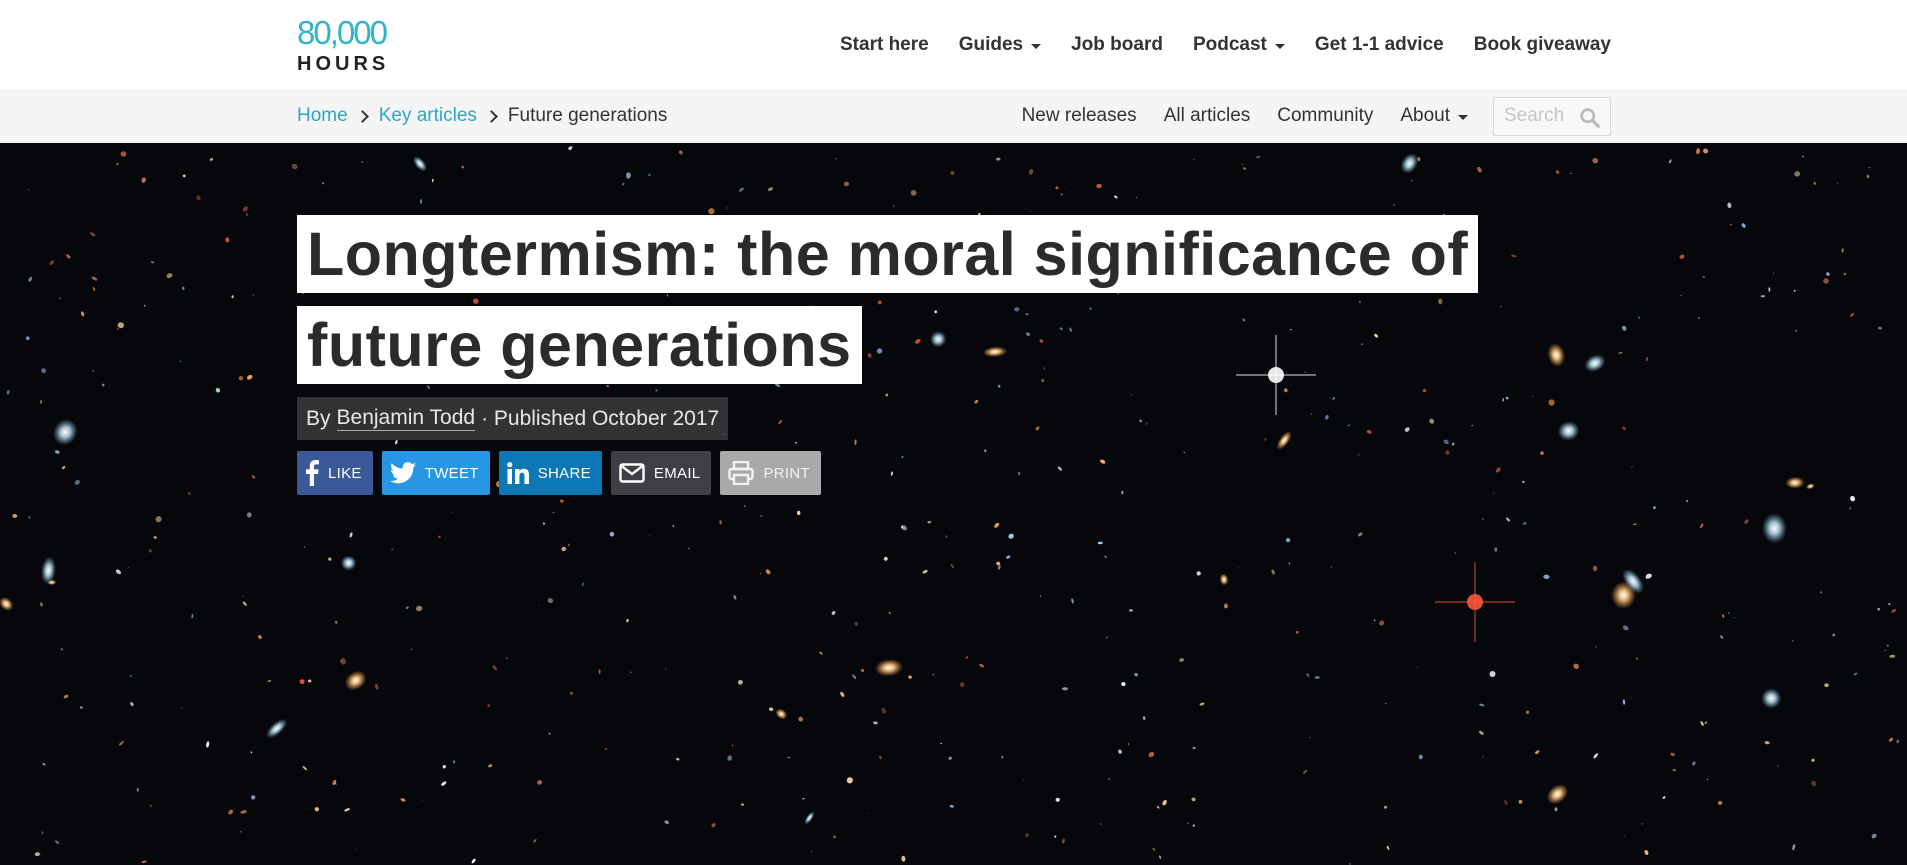  Describe the element at coordinates (1207, 116) in the screenshot. I see `subnav-all-articles: All articles` at that location.